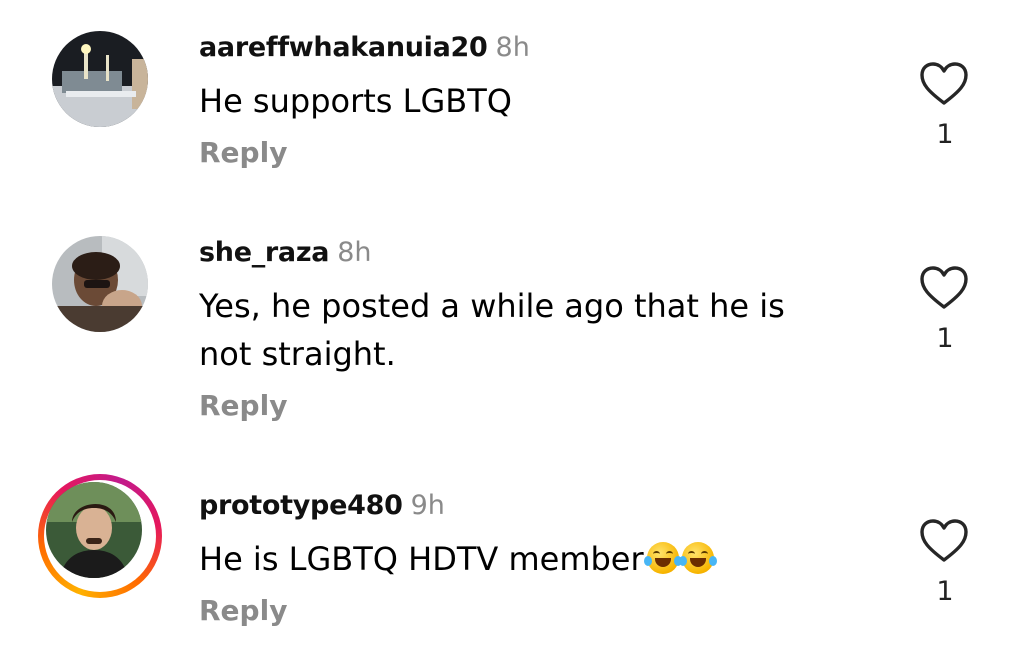  What do you see at coordinates (297, 354) in the screenshot?
I see `comment-text-line: not straight.` at bounding box center [297, 354].